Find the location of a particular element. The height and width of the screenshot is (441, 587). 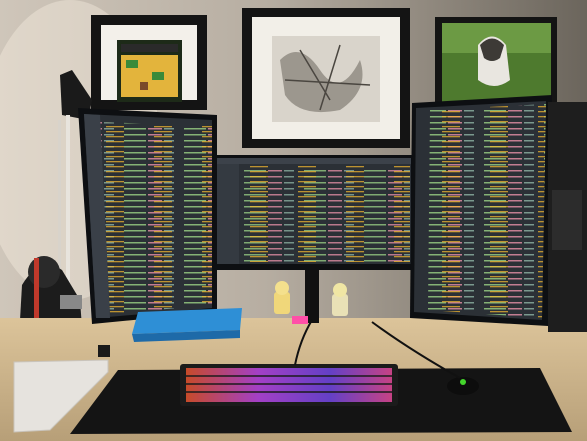

monitor-arm-pole is located at coordinates (312, 295).